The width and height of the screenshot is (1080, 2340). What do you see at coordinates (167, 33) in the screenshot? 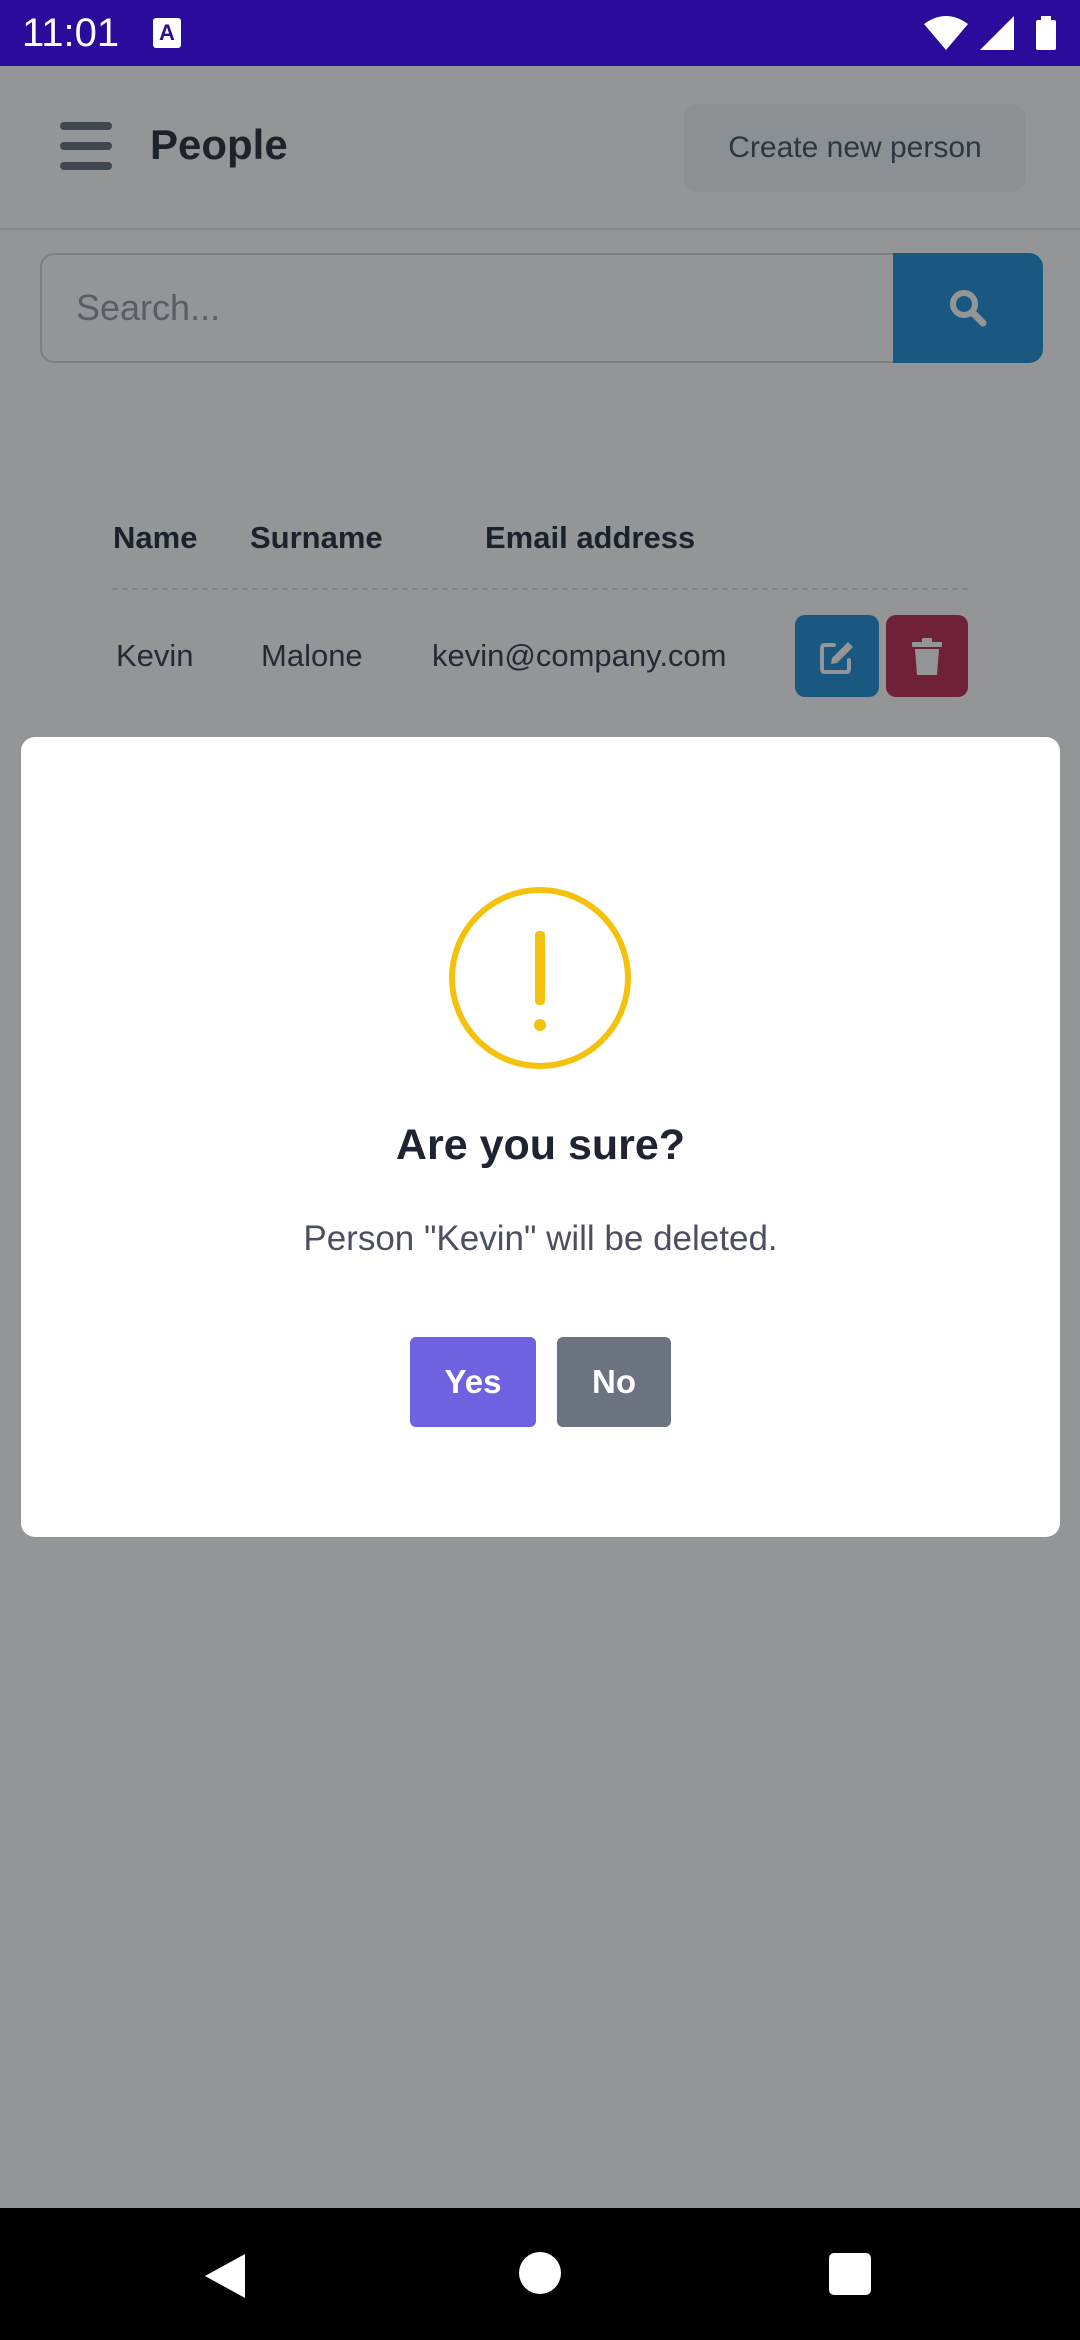
I see `notification-icon: A` at bounding box center [167, 33].